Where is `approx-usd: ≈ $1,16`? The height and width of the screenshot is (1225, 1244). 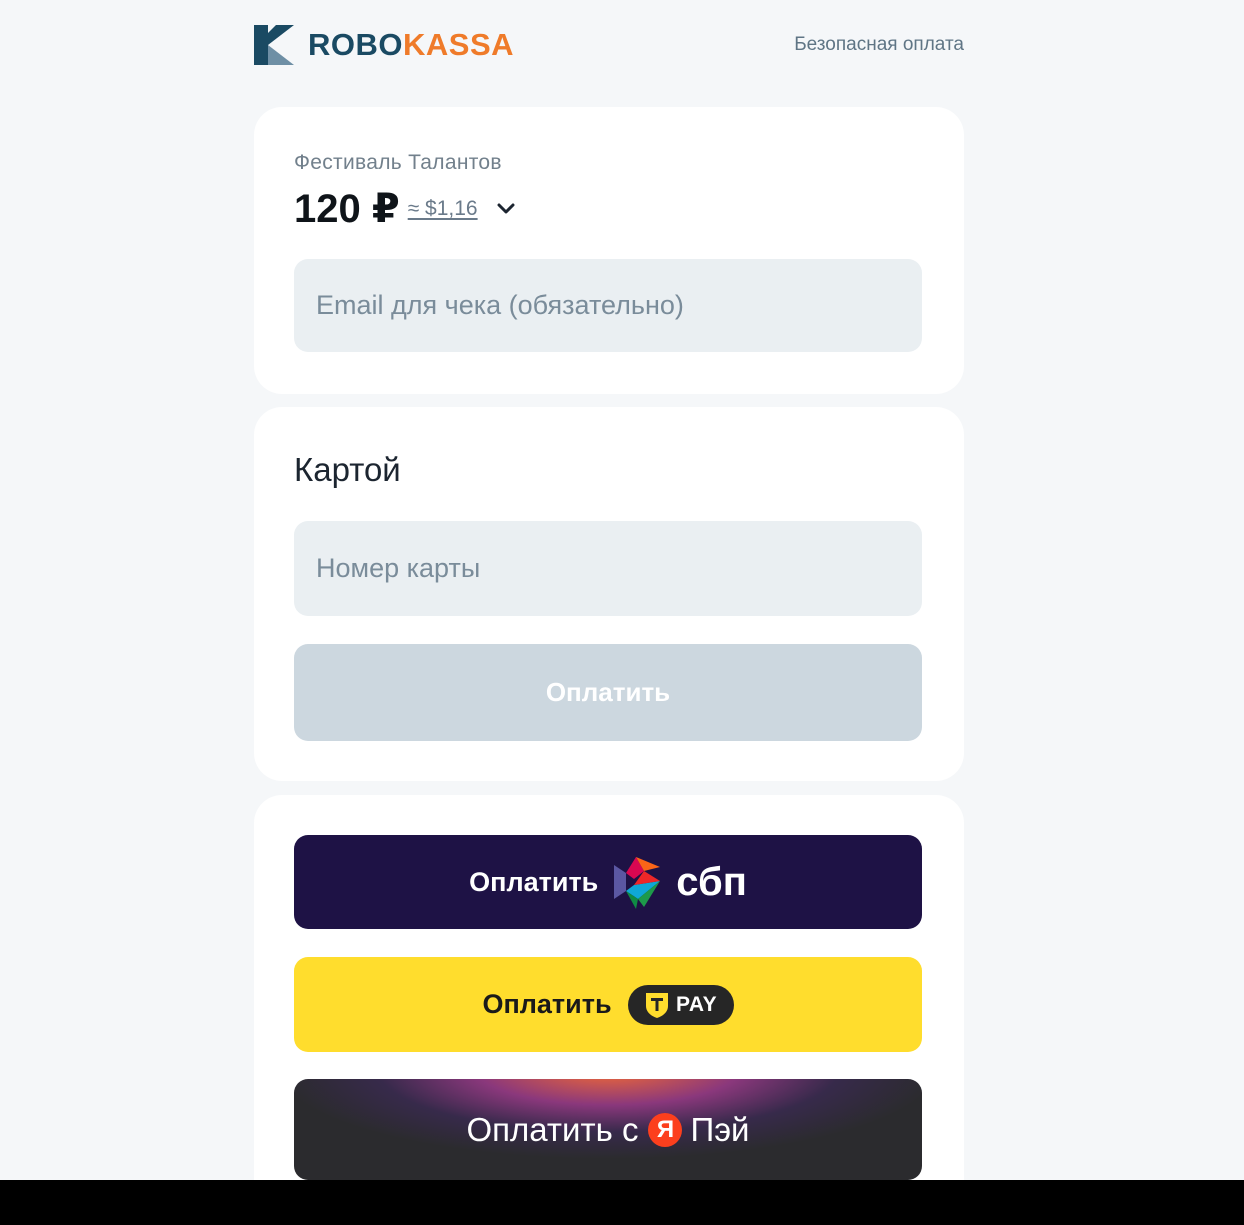
approx-usd: ≈ $1,16 is located at coordinates (443, 209).